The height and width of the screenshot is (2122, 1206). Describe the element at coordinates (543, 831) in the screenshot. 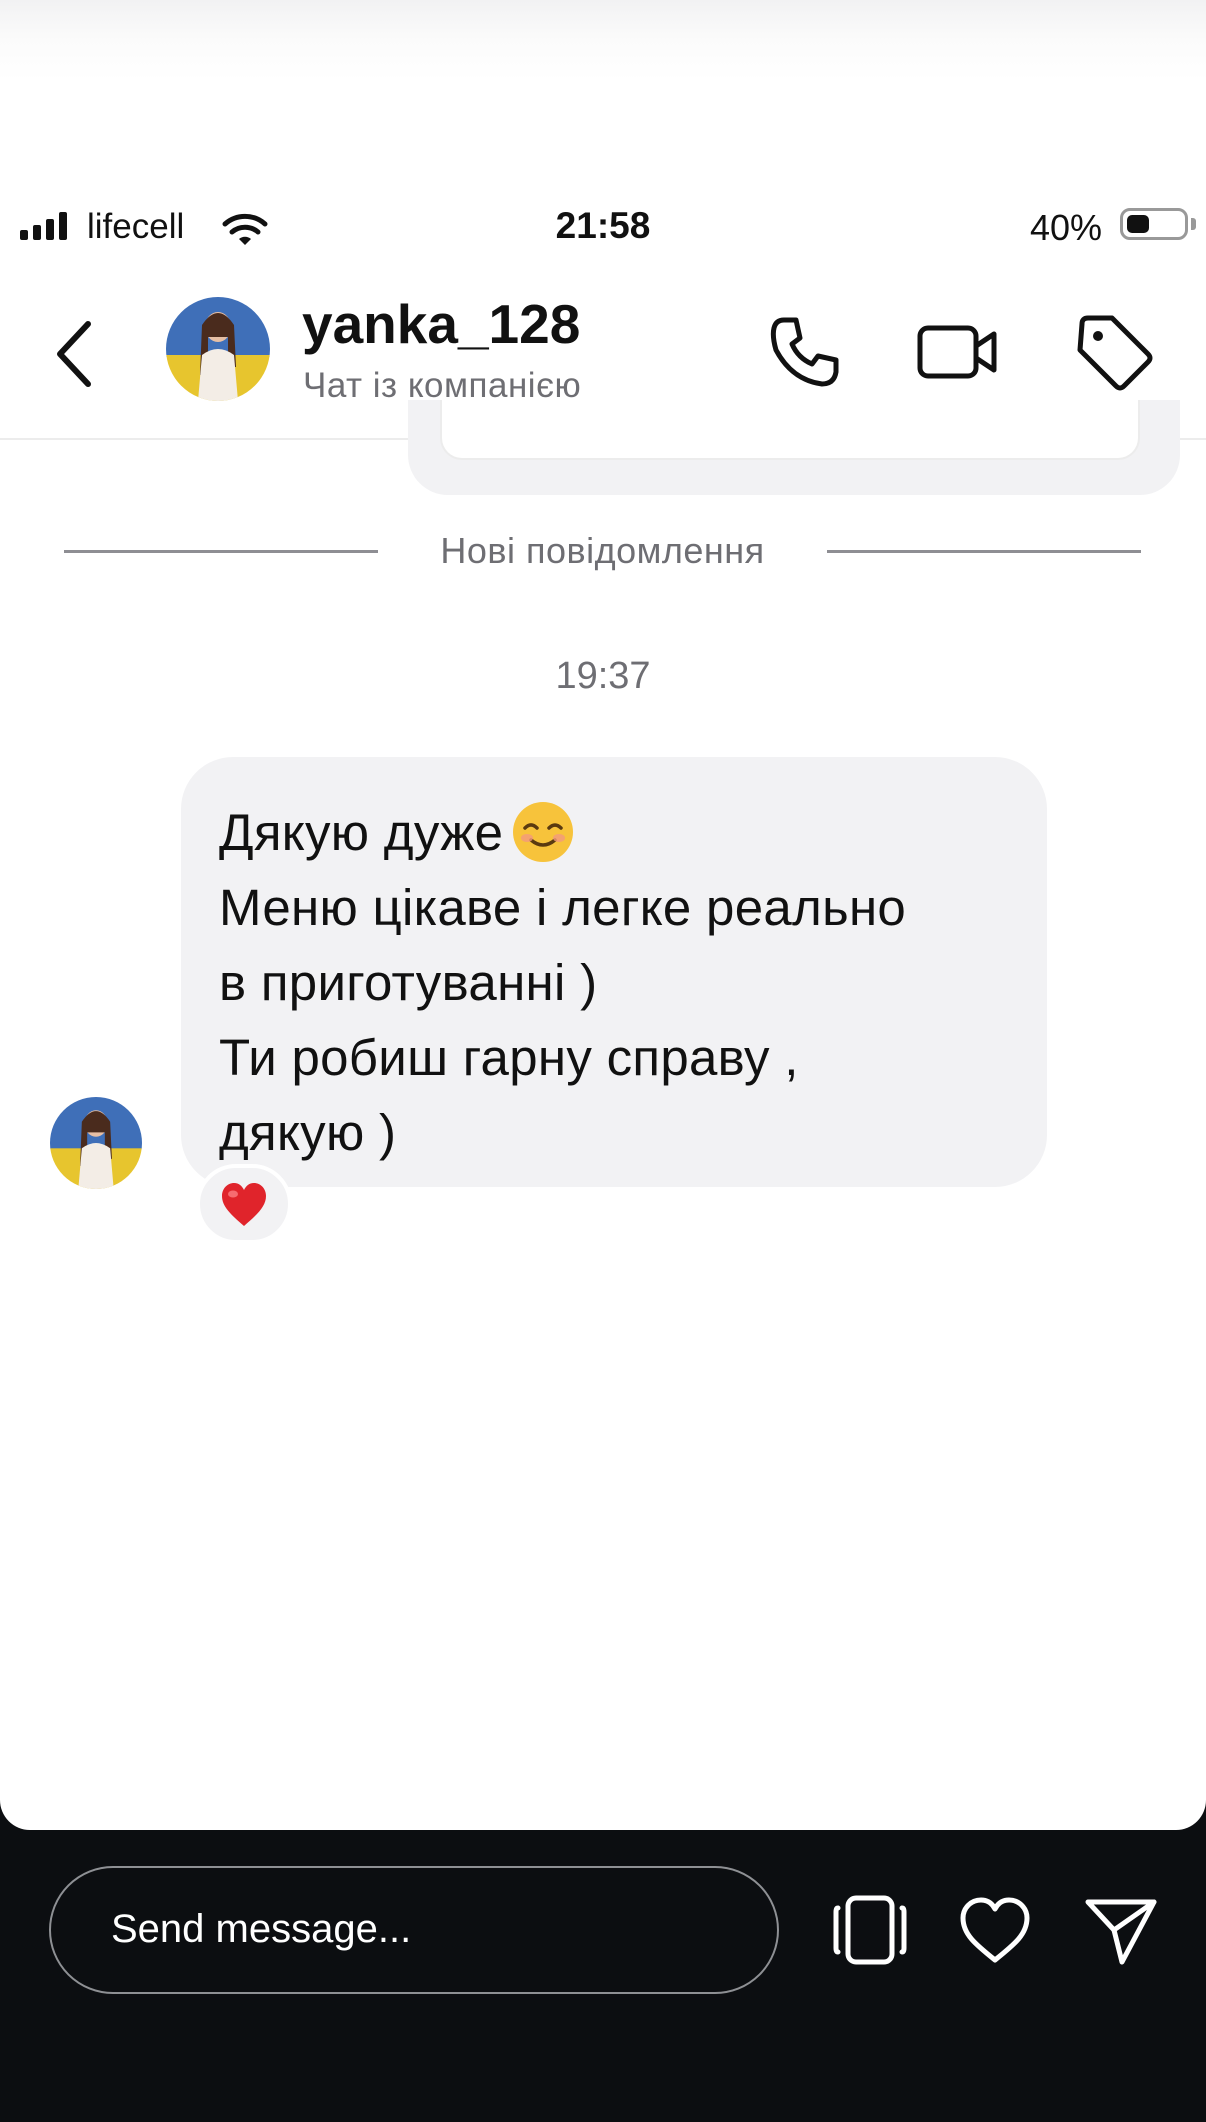

I see `smiling-face-icon` at that location.